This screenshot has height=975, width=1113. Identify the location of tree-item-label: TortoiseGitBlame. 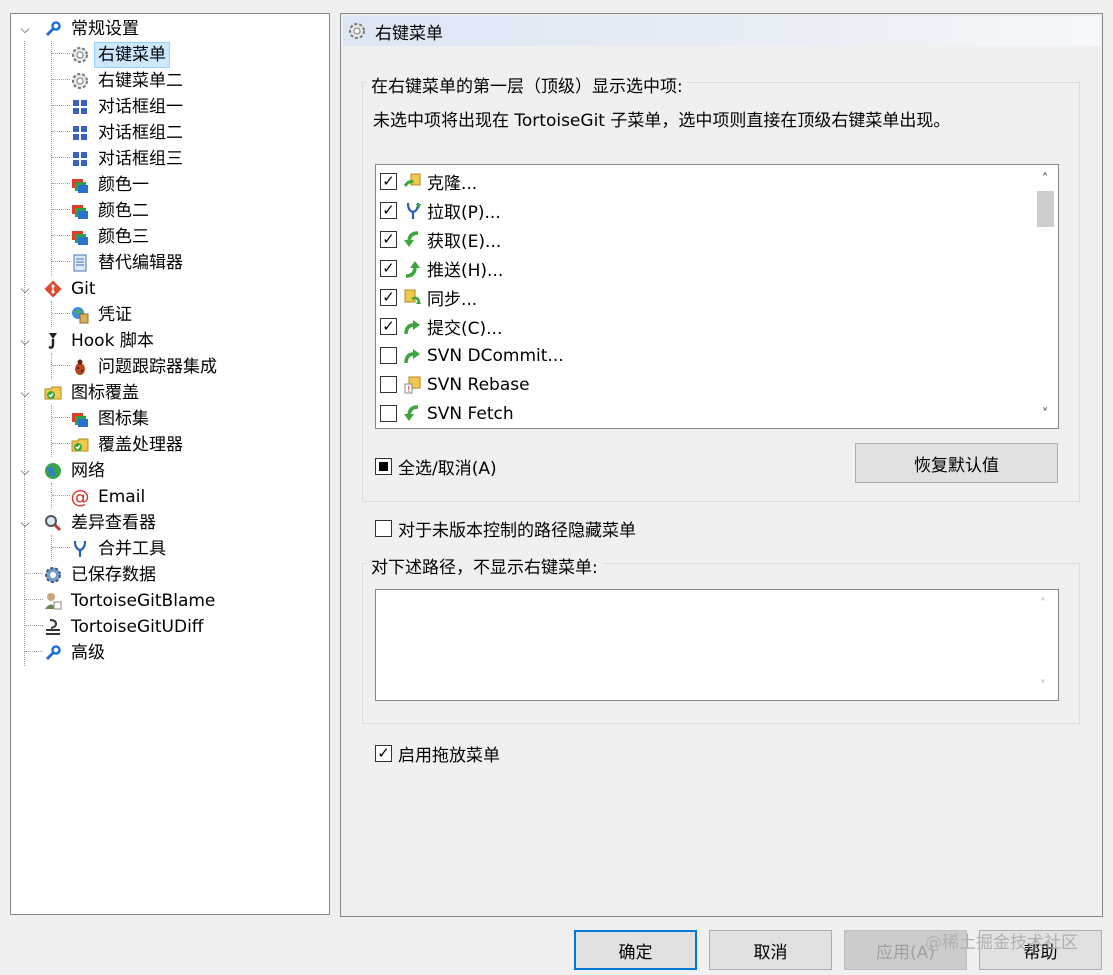
(143, 601).